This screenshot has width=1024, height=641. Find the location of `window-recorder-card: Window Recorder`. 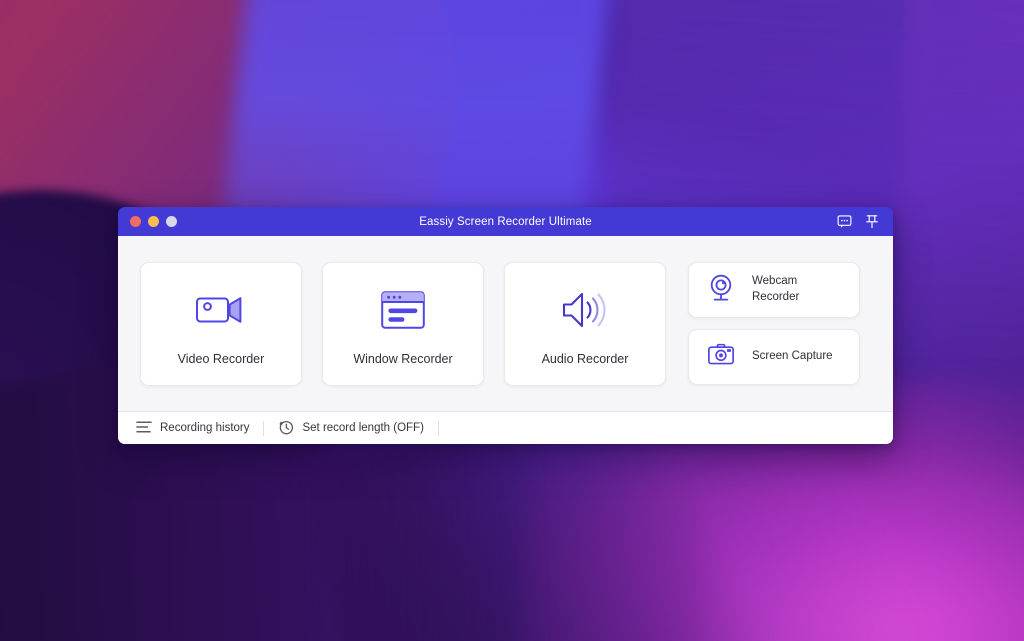

window-recorder-card: Window Recorder is located at coordinates (403, 323).